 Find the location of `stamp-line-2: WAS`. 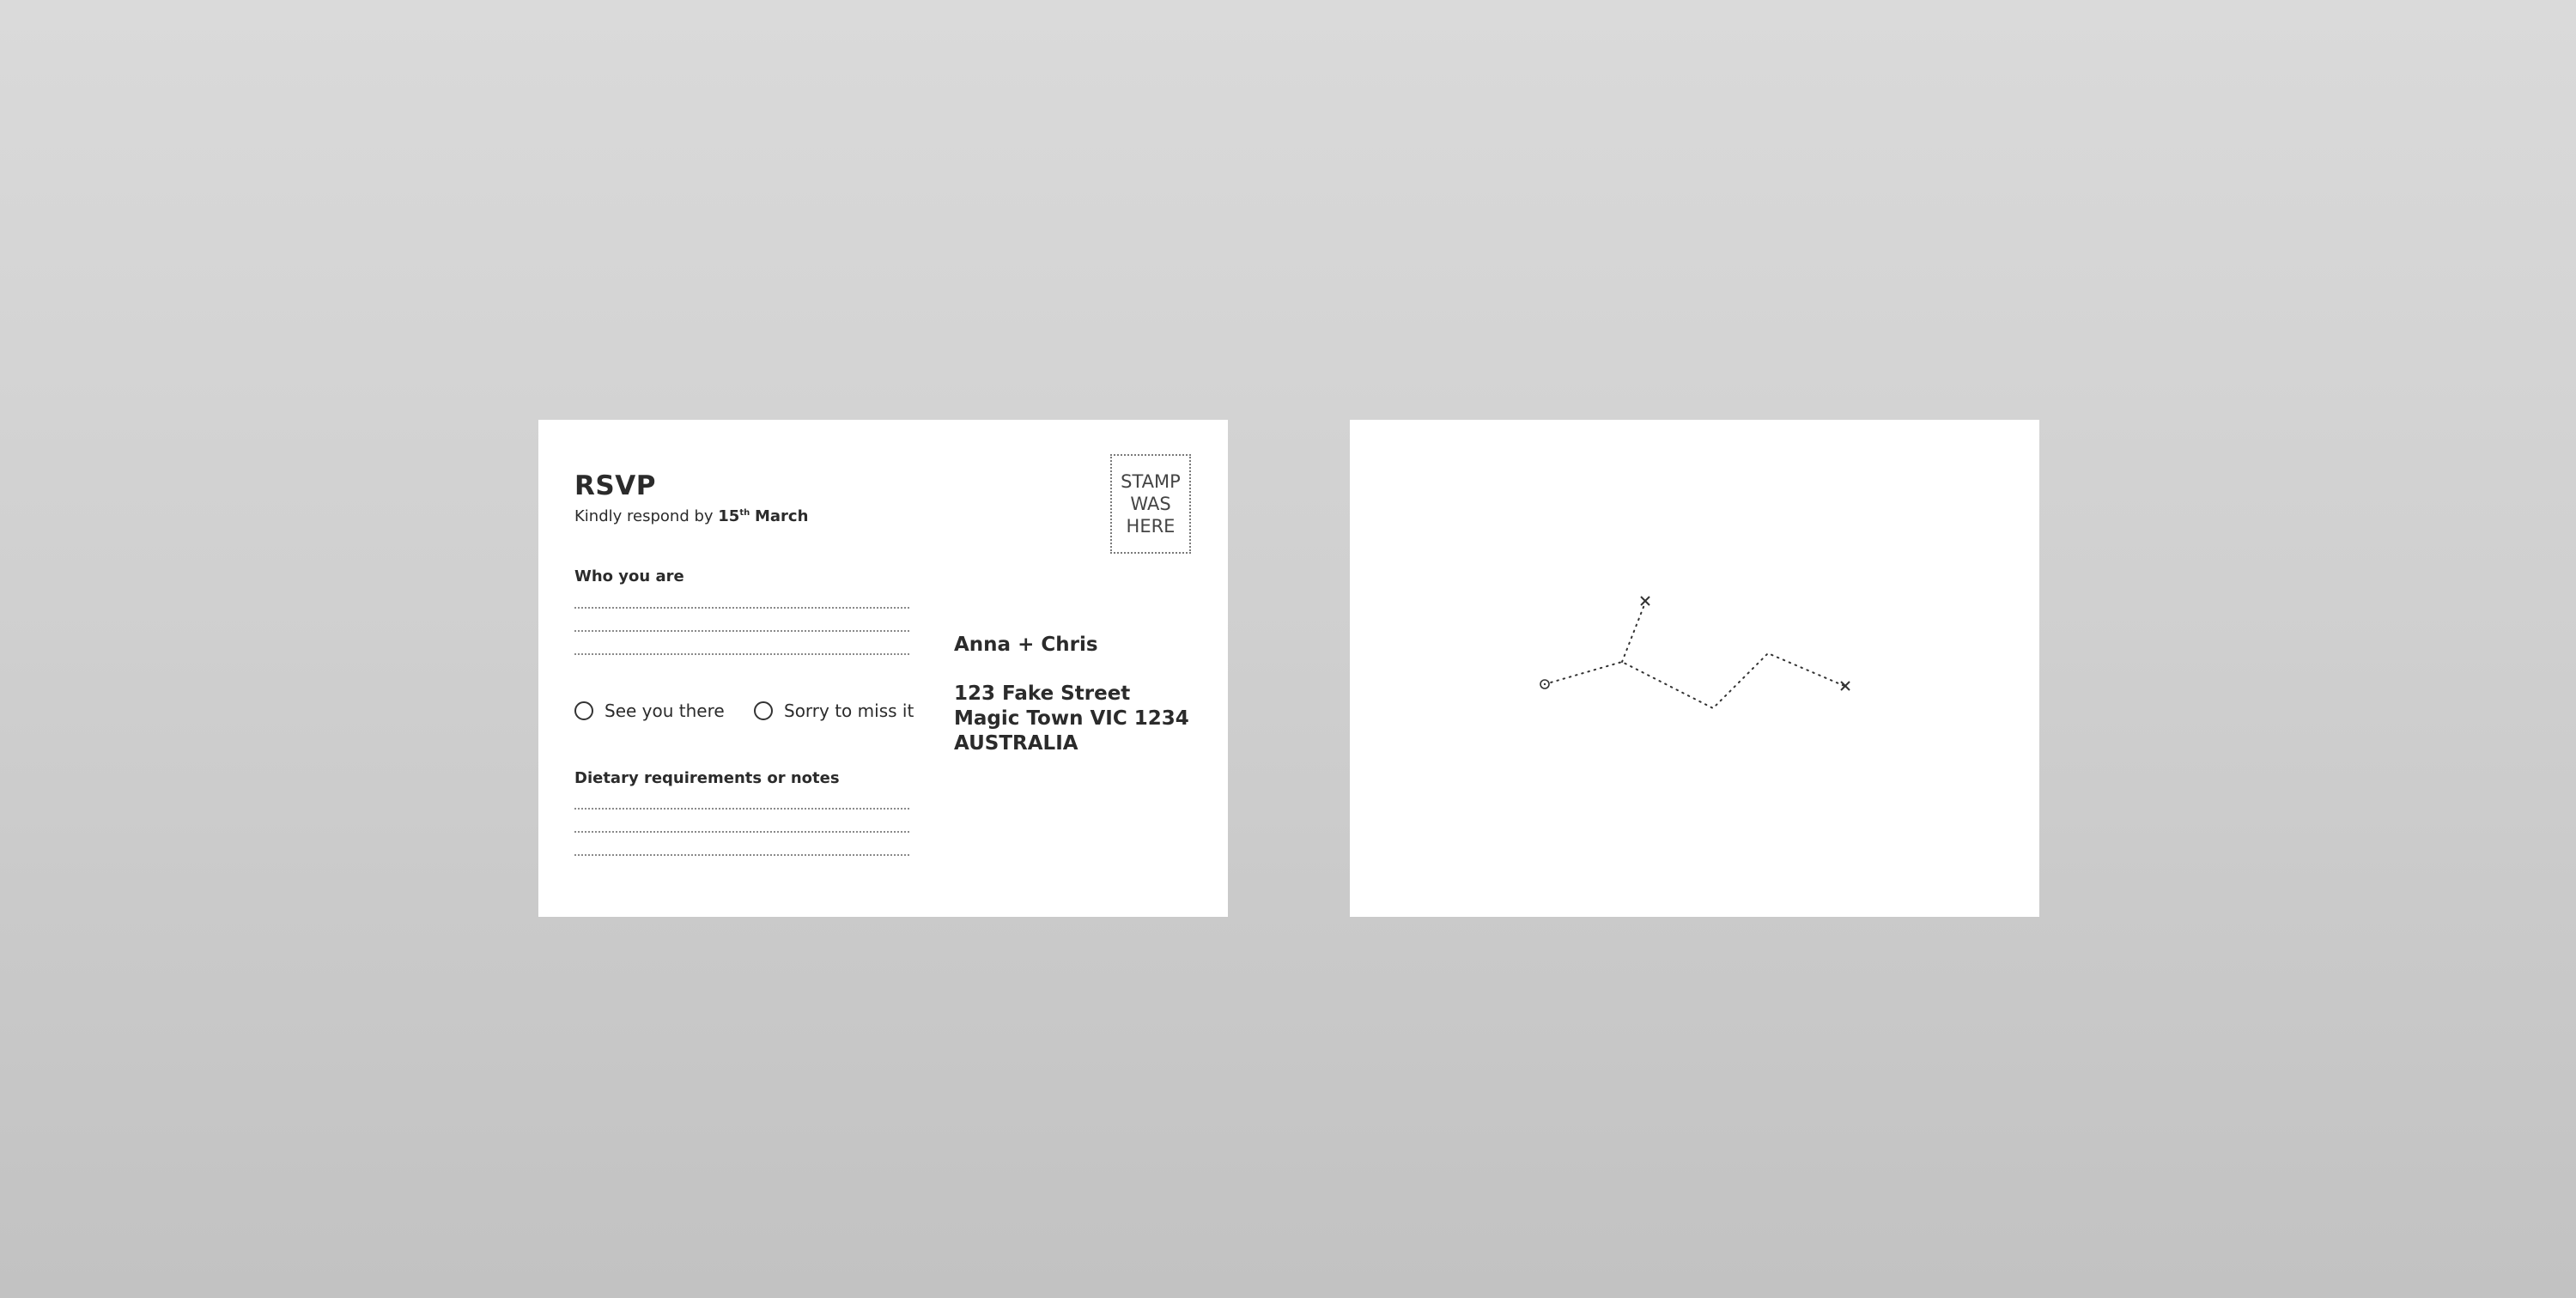

stamp-line-2: WAS is located at coordinates (1151, 504).